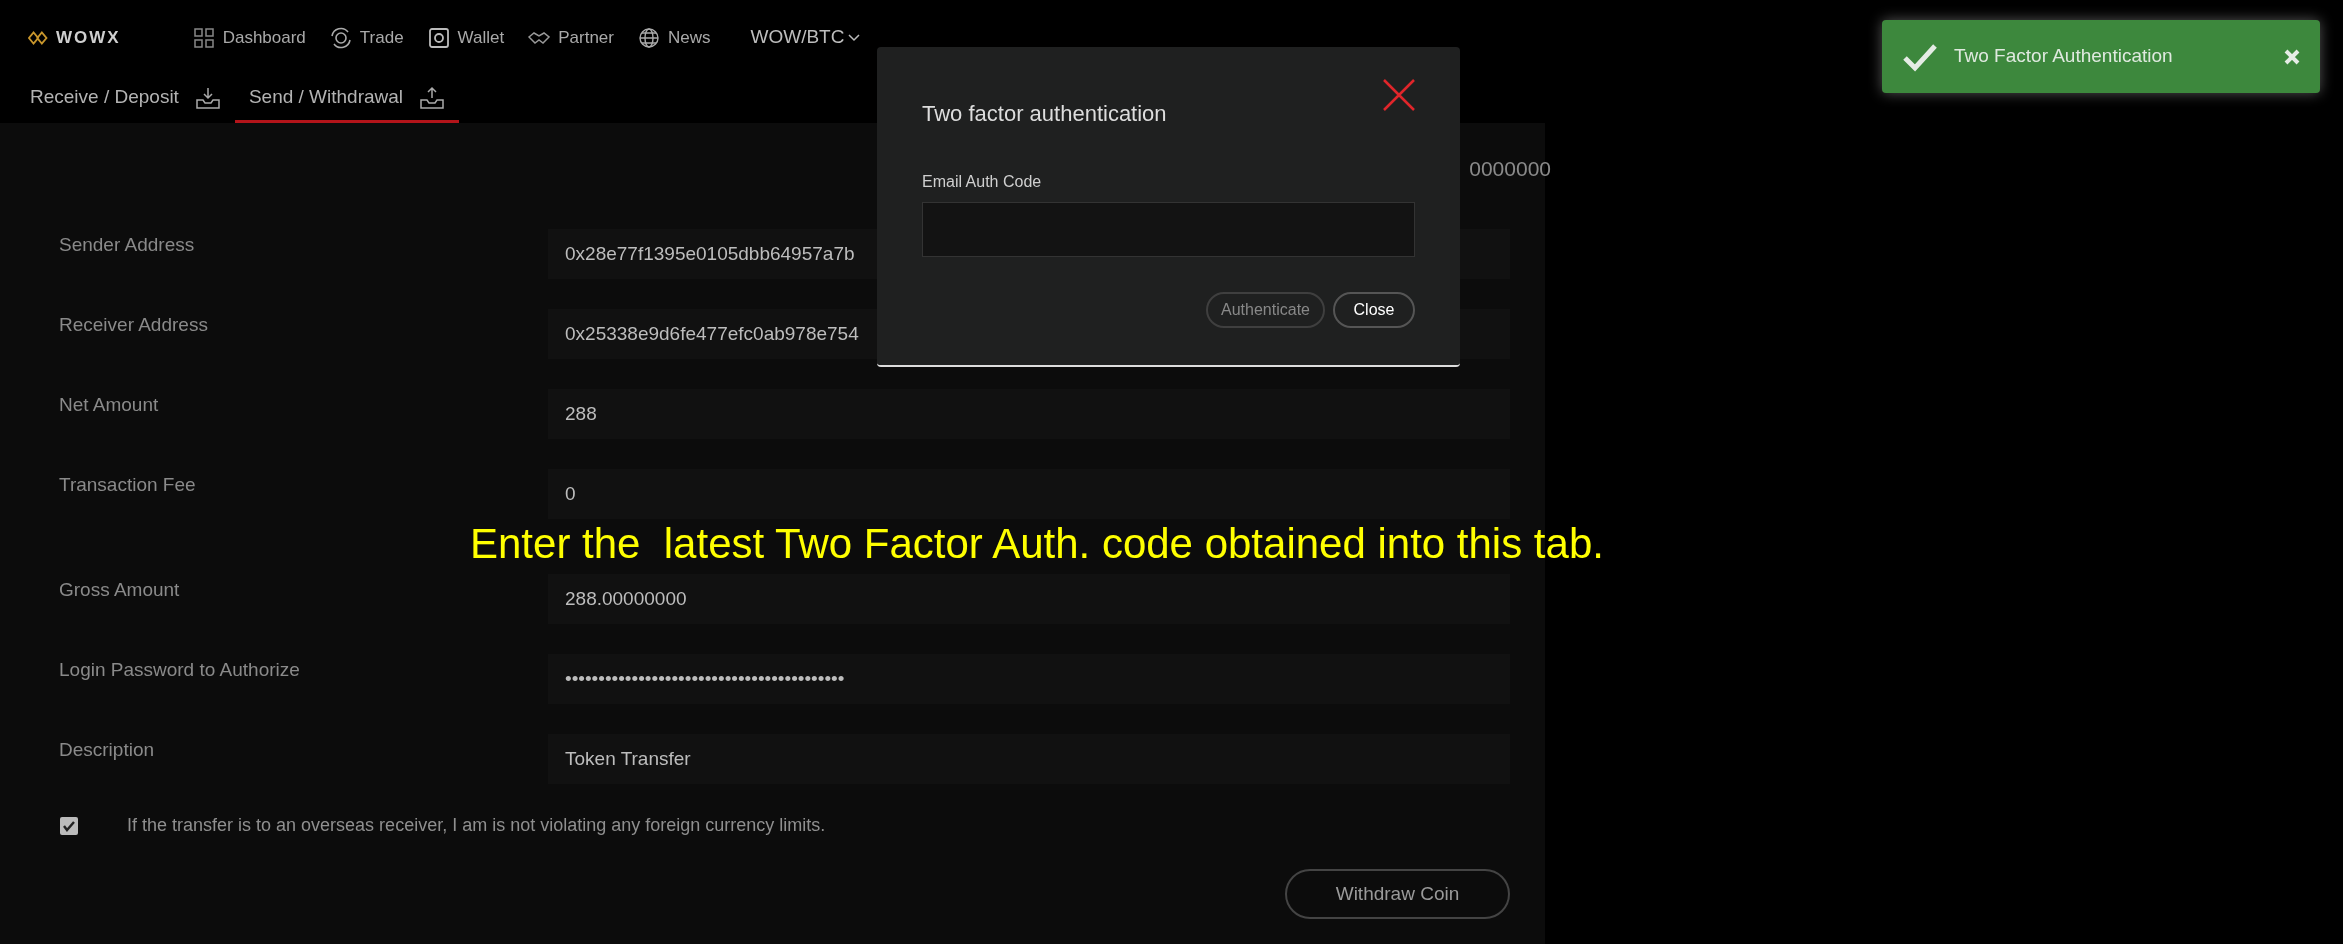  Describe the element at coordinates (466, 37) in the screenshot. I see `nav-link: Wallet` at that location.